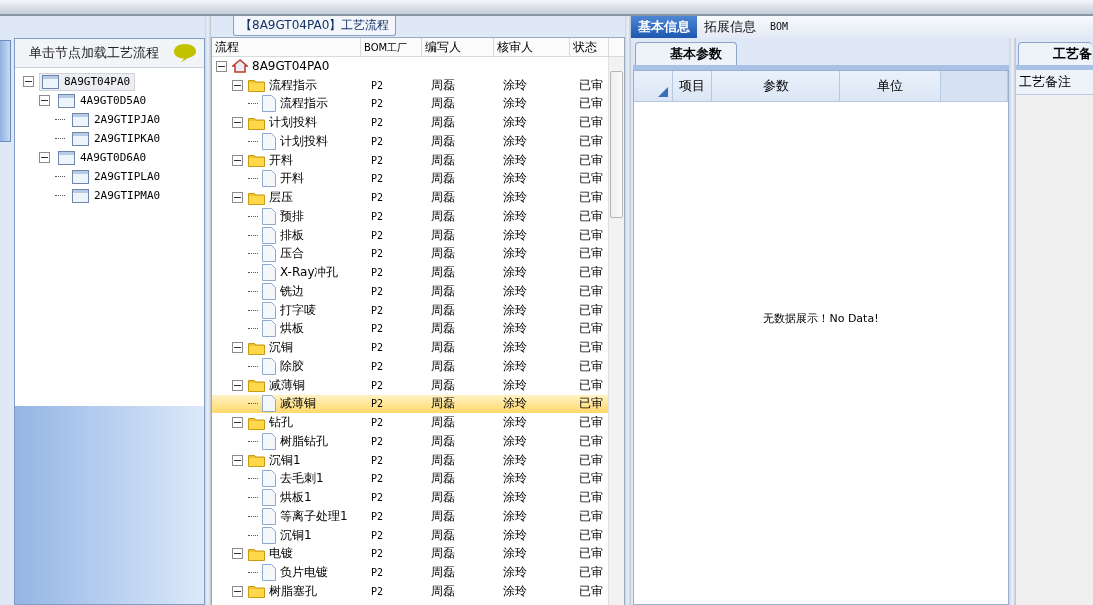 Image resolution: width=1093 pixels, height=605 pixels. What do you see at coordinates (776, 86) in the screenshot?
I see `column-header: 参数` at bounding box center [776, 86].